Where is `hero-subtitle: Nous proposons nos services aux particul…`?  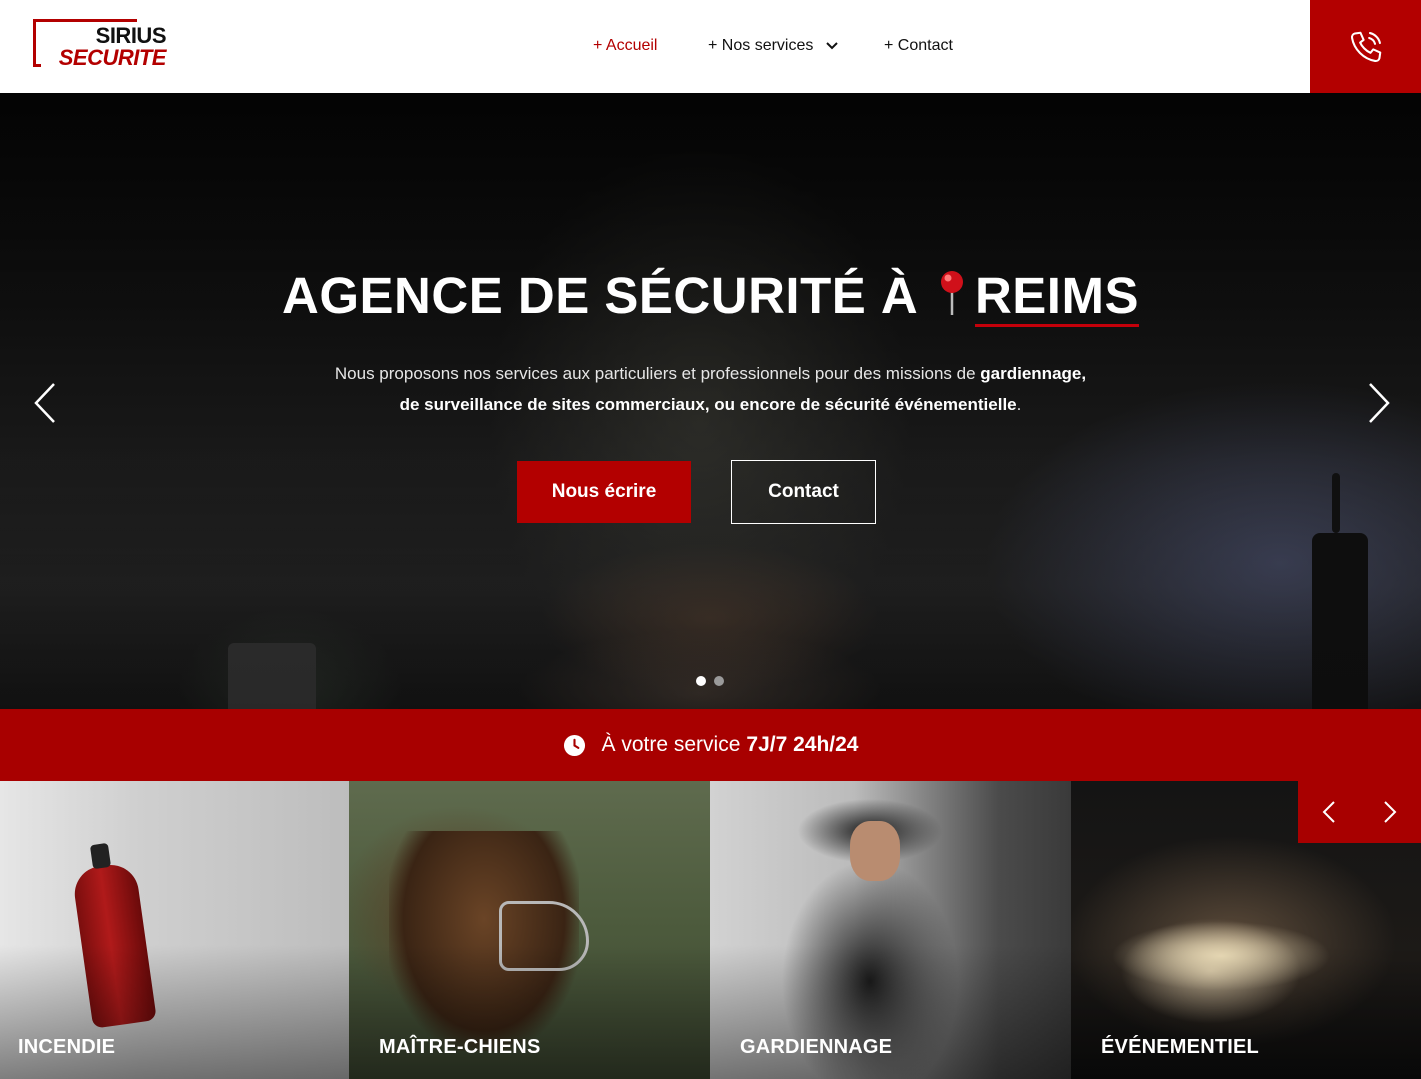
hero-subtitle: Nous proposons nos services aux particul… is located at coordinates (710, 389).